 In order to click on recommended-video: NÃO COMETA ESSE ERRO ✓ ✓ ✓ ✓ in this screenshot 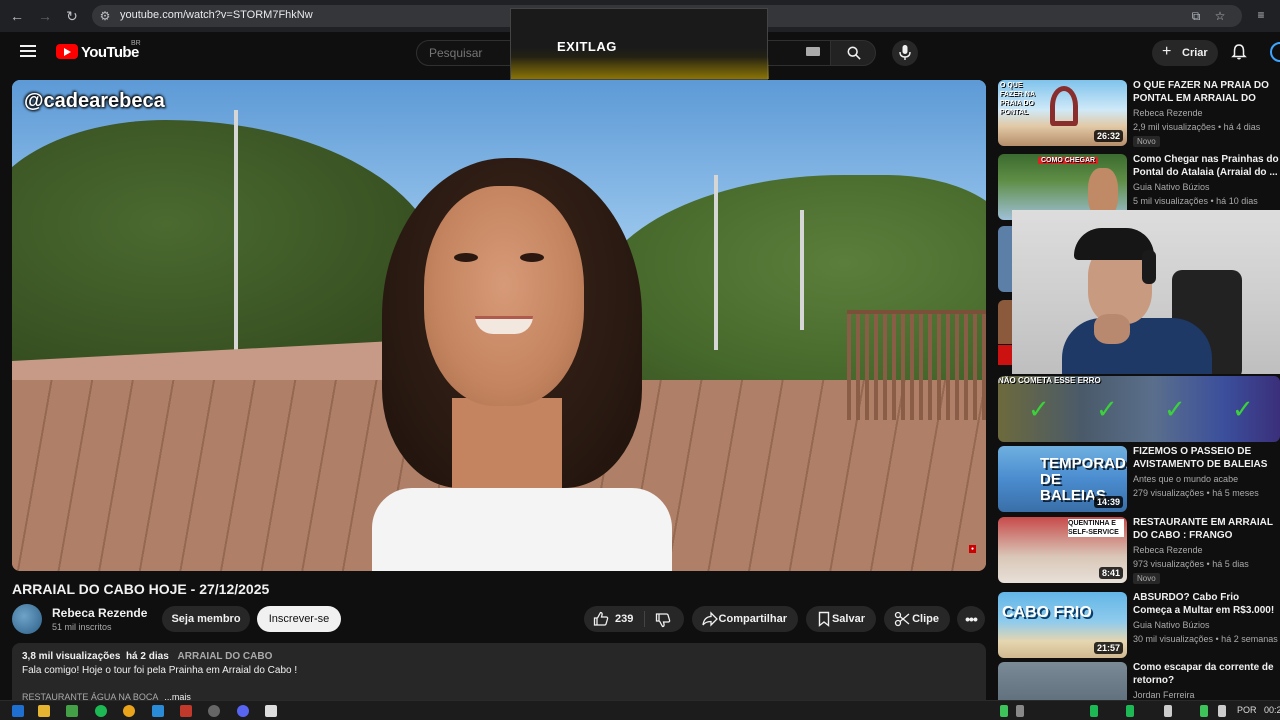, I will do `click(1139, 409)`.